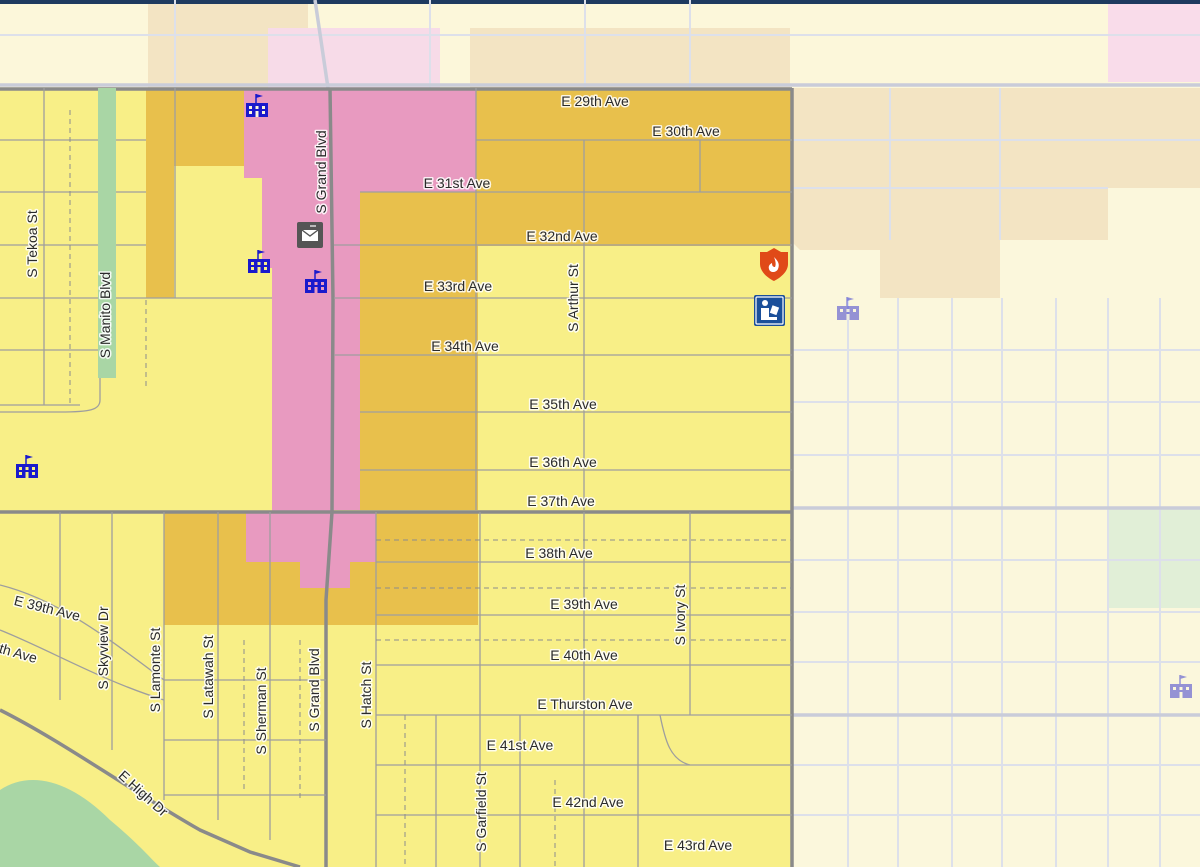 This screenshot has height=867, width=1200. What do you see at coordinates (366, 694) in the screenshot?
I see `label-s-hatch-st: S Hatch St` at bounding box center [366, 694].